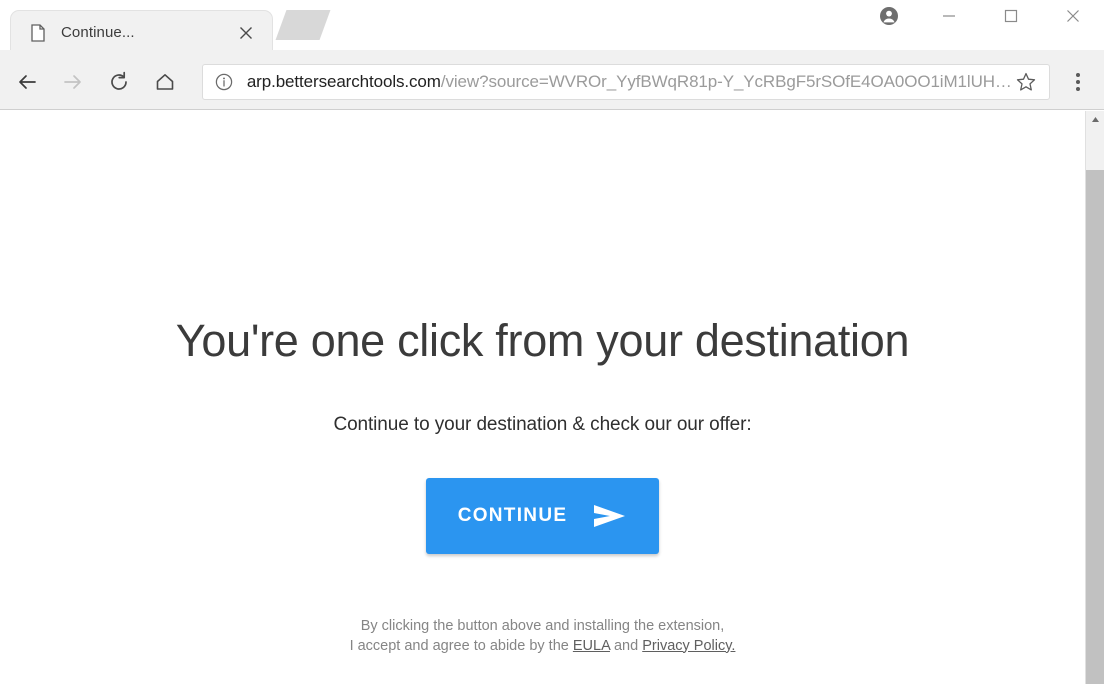 The height and width of the screenshot is (684, 1104). Describe the element at coordinates (688, 646) in the screenshot. I see `privacy-policy-link: Privacy Policy.` at that location.